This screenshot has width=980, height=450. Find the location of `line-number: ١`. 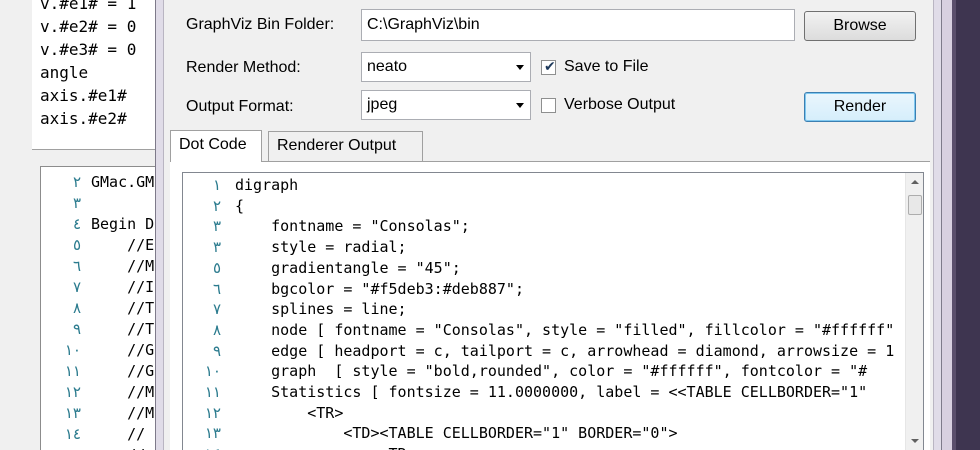

line-number: ١ is located at coordinates (216, 185).